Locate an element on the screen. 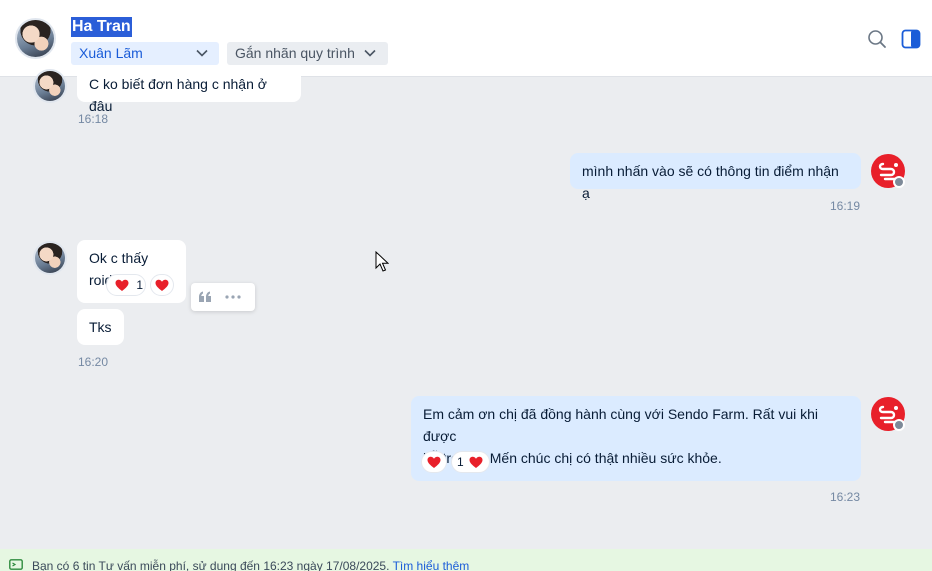 The height and width of the screenshot is (571, 932). message-time: 16:18 is located at coordinates (93, 119).